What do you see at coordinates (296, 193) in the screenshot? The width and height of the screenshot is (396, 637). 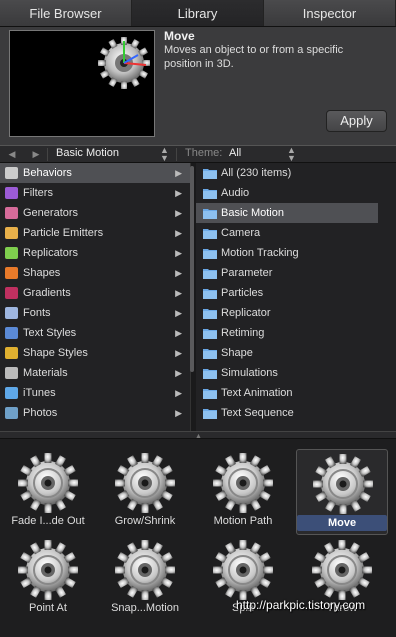 I see `subcategory-item: Audio` at bounding box center [296, 193].